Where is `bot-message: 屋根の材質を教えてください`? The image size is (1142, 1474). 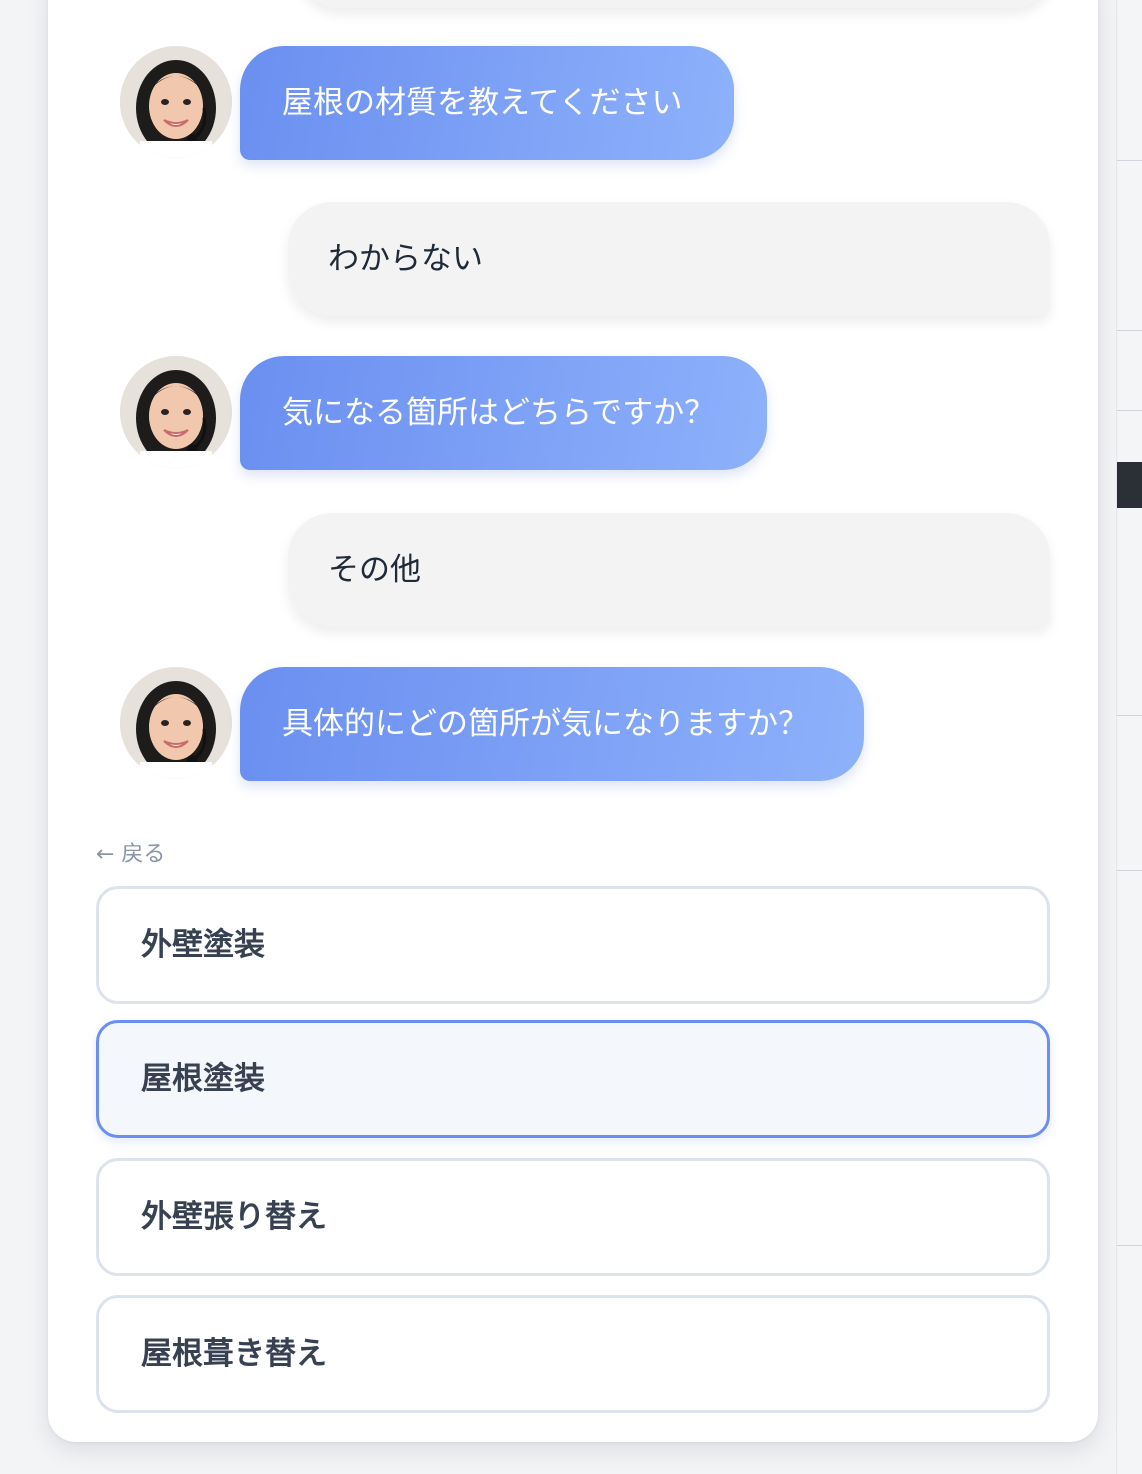 bot-message: 屋根の材質を教えてください is located at coordinates (487, 103).